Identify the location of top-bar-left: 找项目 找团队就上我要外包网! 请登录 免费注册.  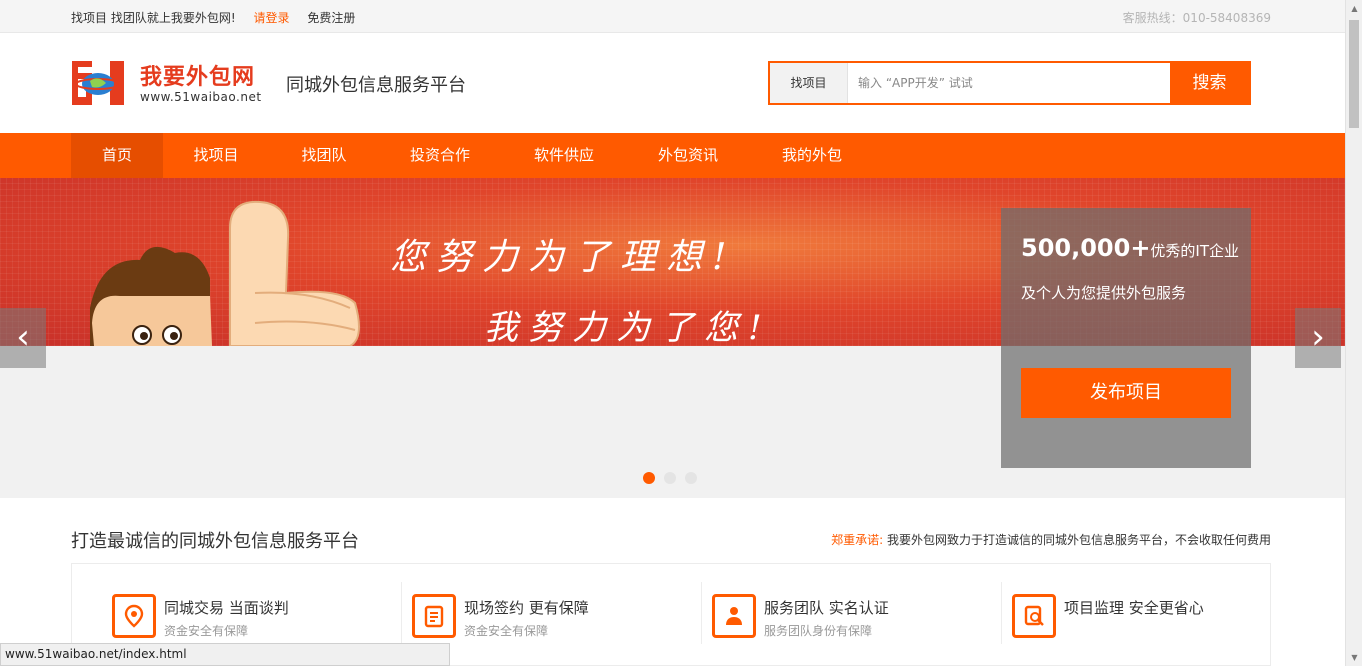
(220, 17).